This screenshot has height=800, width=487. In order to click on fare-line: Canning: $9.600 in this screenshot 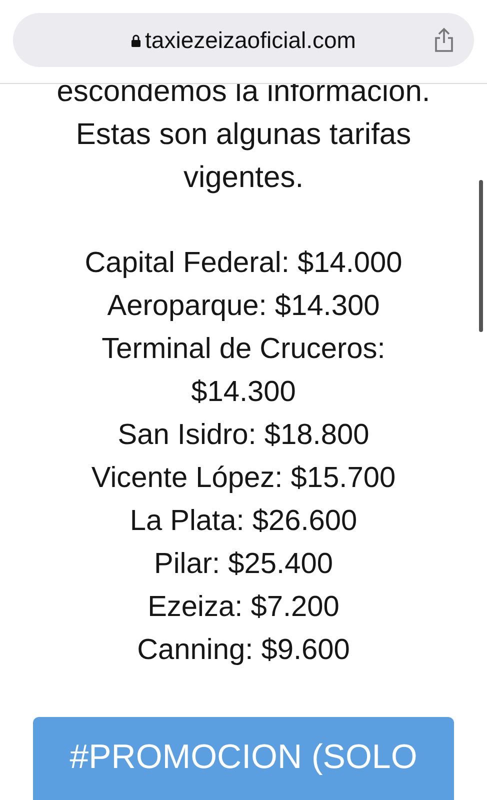, I will do `click(243, 650)`.